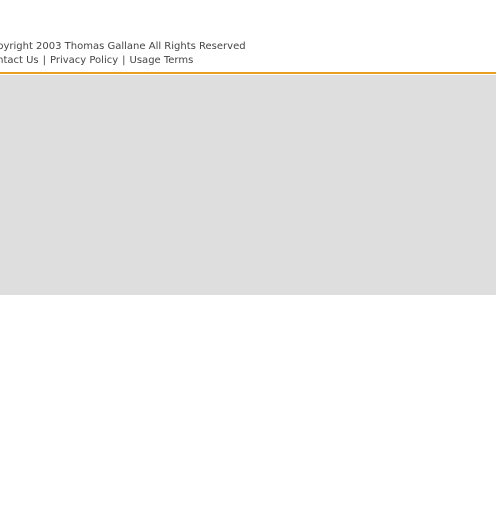 The height and width of the screenshot is (505, 496). Describe the element at coordinates (19, 60) in the screenshot. I see `contact-us-link: Contact Us` at that location.